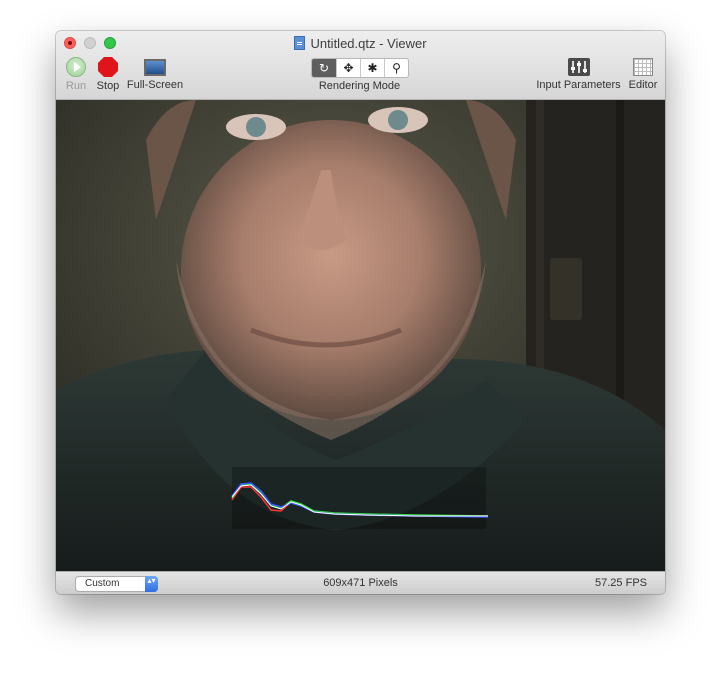 The height and width of the screenshot is (675, 721). I want to click on stop-button: Stop, so click(108, 74).